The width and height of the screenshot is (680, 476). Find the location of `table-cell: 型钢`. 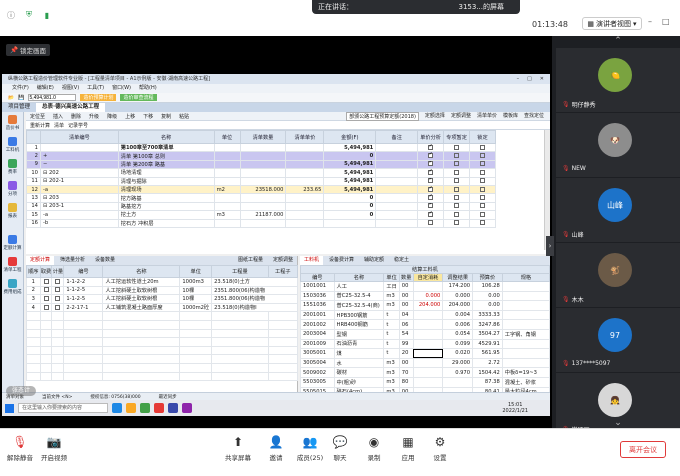

table-cell: 型钢 is located at coordinates (359, 334).